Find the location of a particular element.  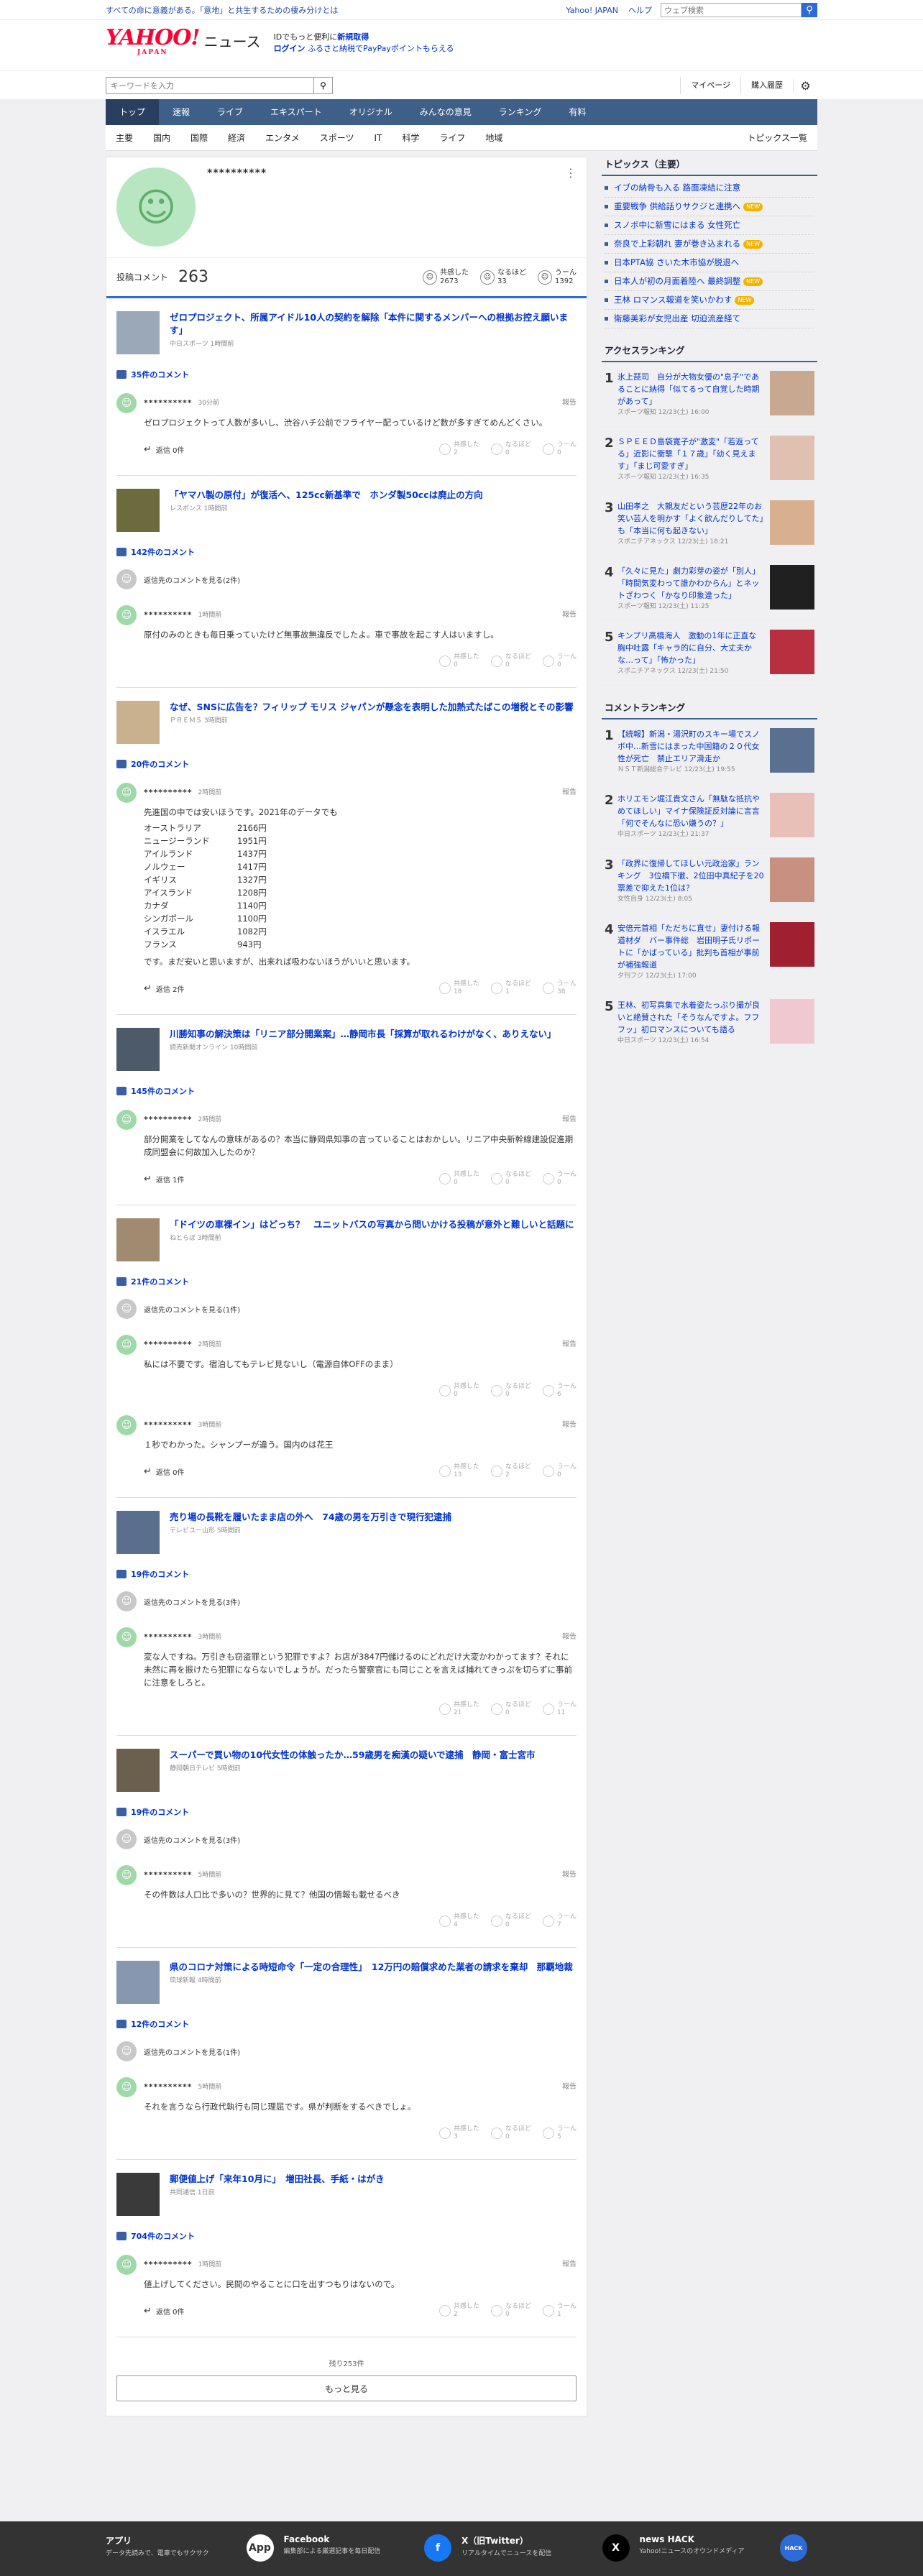

reply-target-link: ☺ 返信先のコメントを見る(1件) is located at coordinates (346, 2051).